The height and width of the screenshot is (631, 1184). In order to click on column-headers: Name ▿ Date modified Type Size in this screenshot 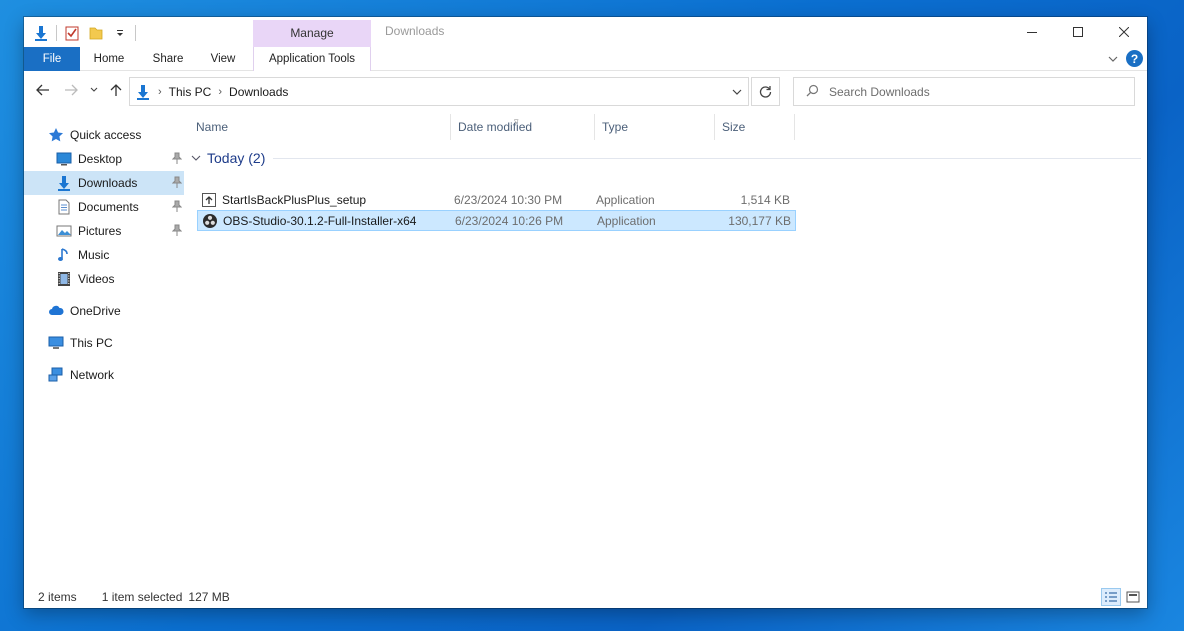, I will do `click(492, 127)`.